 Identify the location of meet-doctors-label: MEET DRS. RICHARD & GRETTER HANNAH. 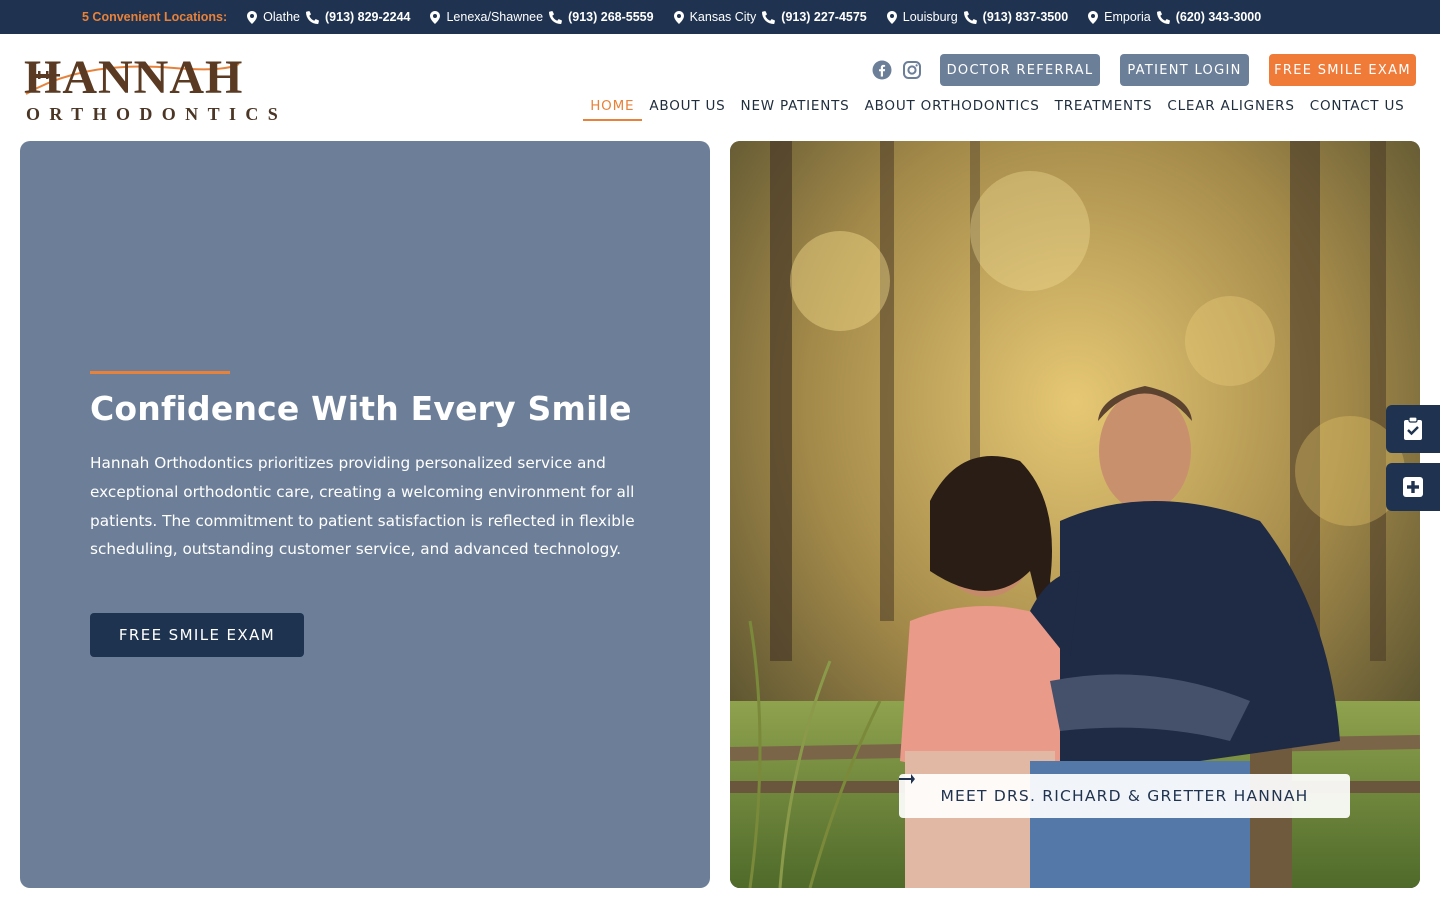
(1124, 796).